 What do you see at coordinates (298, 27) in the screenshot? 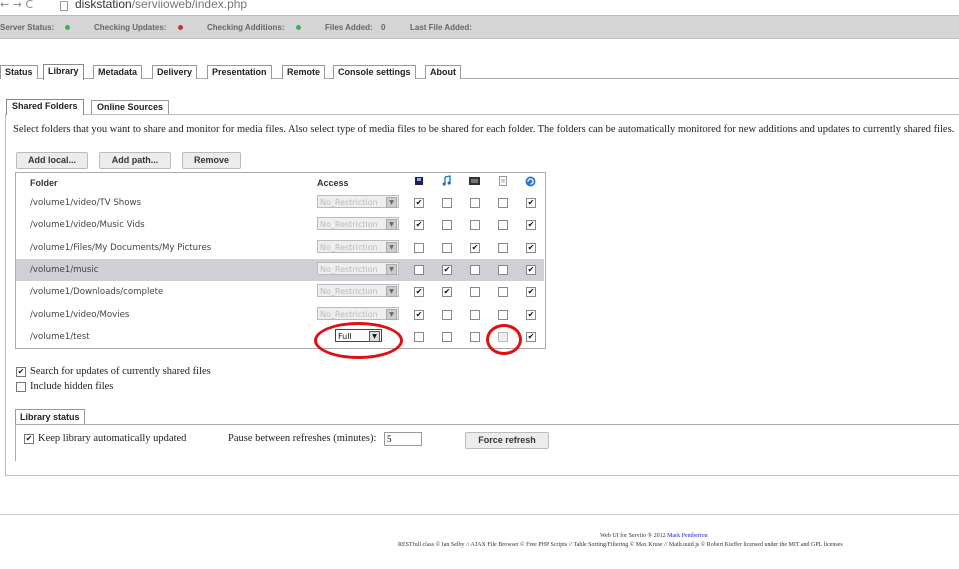
I see `checking-additions-indicator` at bounding box center [298, 27].